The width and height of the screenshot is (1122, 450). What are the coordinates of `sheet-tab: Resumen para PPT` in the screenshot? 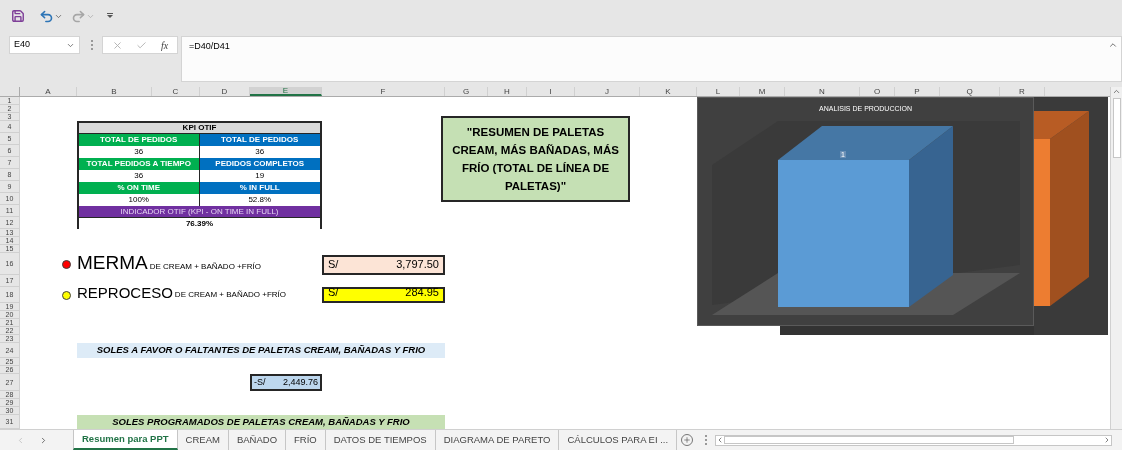 It's located at (125, 440).